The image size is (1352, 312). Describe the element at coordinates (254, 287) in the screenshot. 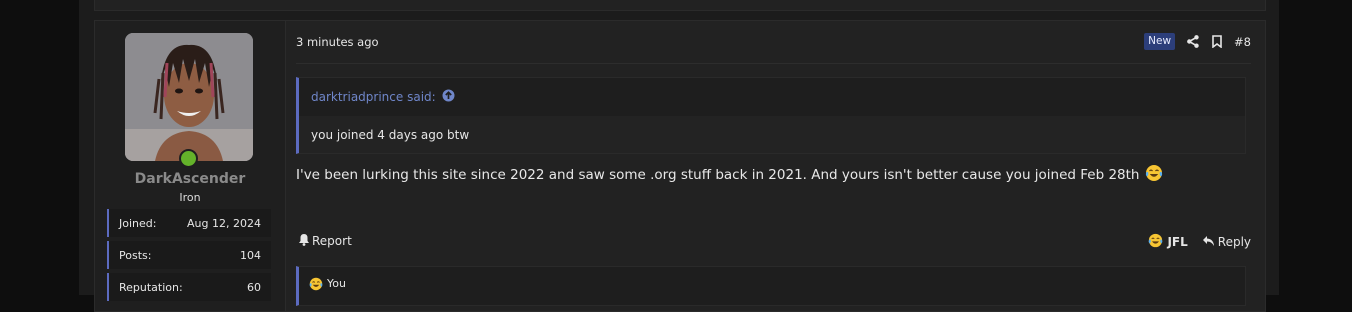

I see `stat-value: 60` at that location.